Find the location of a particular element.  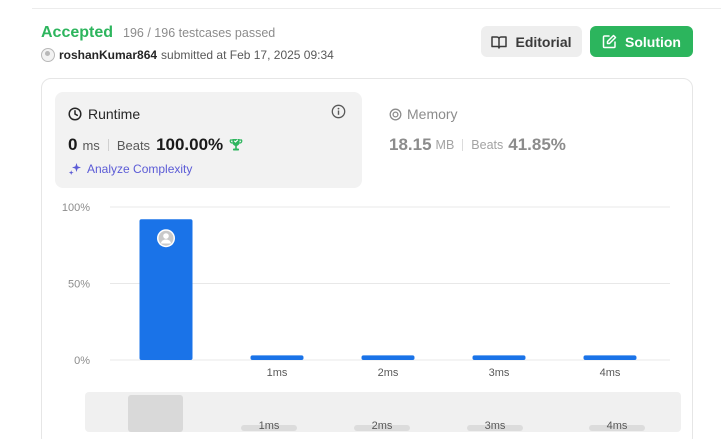

runtime-title: Runtime is located at coordinates (114, 114).